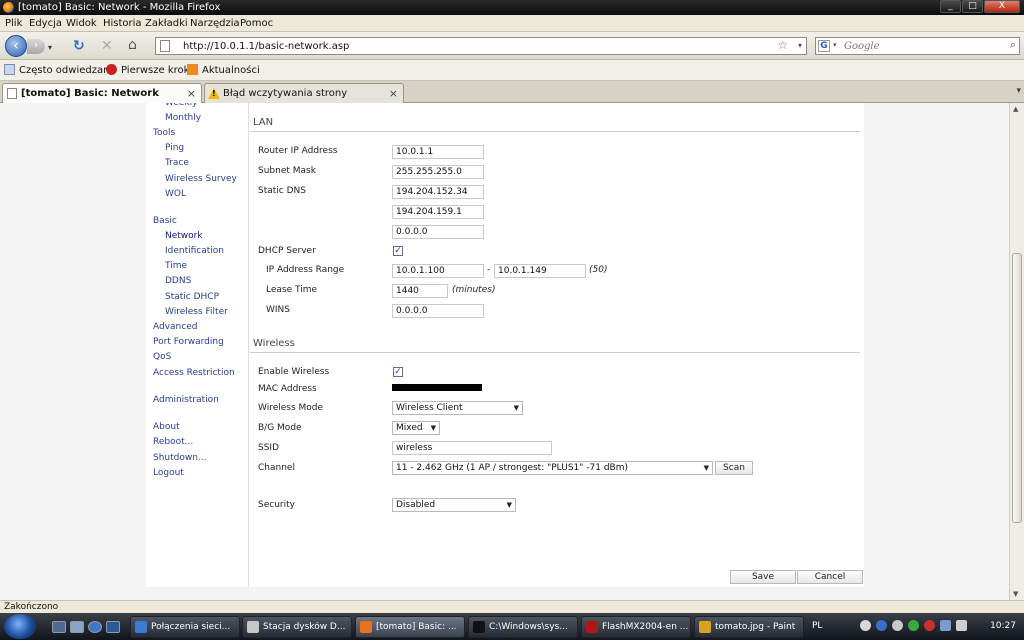 Image resolution: width=1024 pixels, height=640 pixels. I want to click on network-icon, so click(945, 625).